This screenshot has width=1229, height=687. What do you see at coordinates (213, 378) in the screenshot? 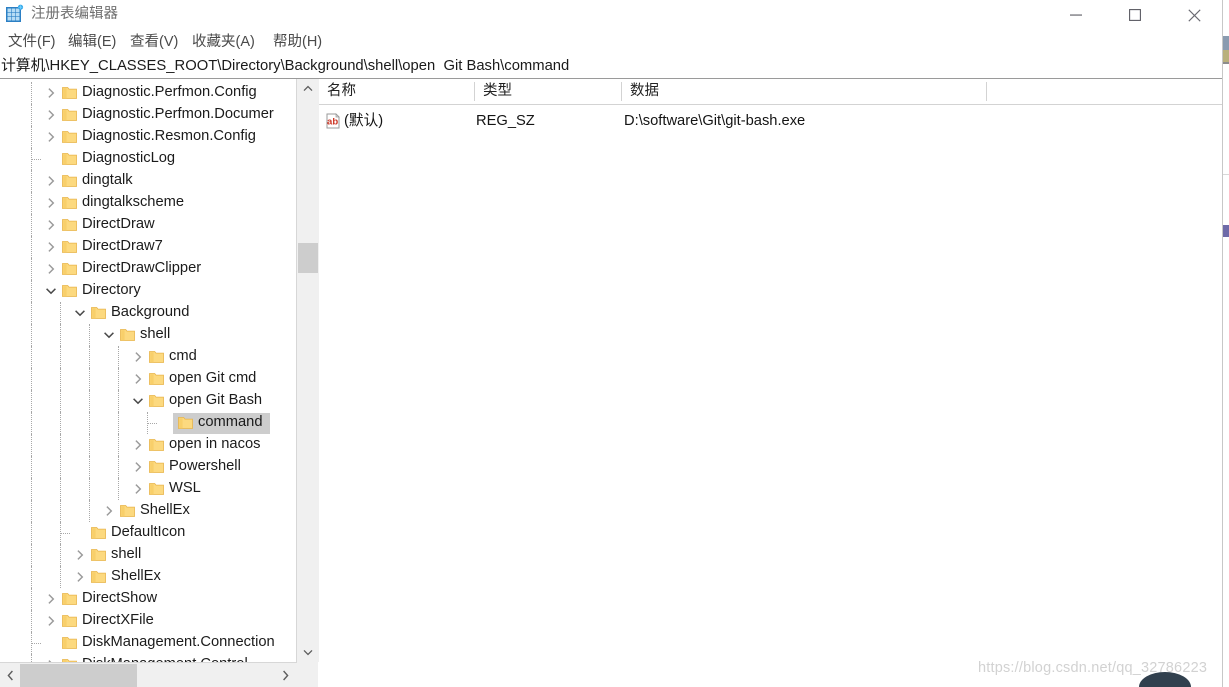
I see `tree-item-label: open Git cmd` at bounding box center [213, 378].